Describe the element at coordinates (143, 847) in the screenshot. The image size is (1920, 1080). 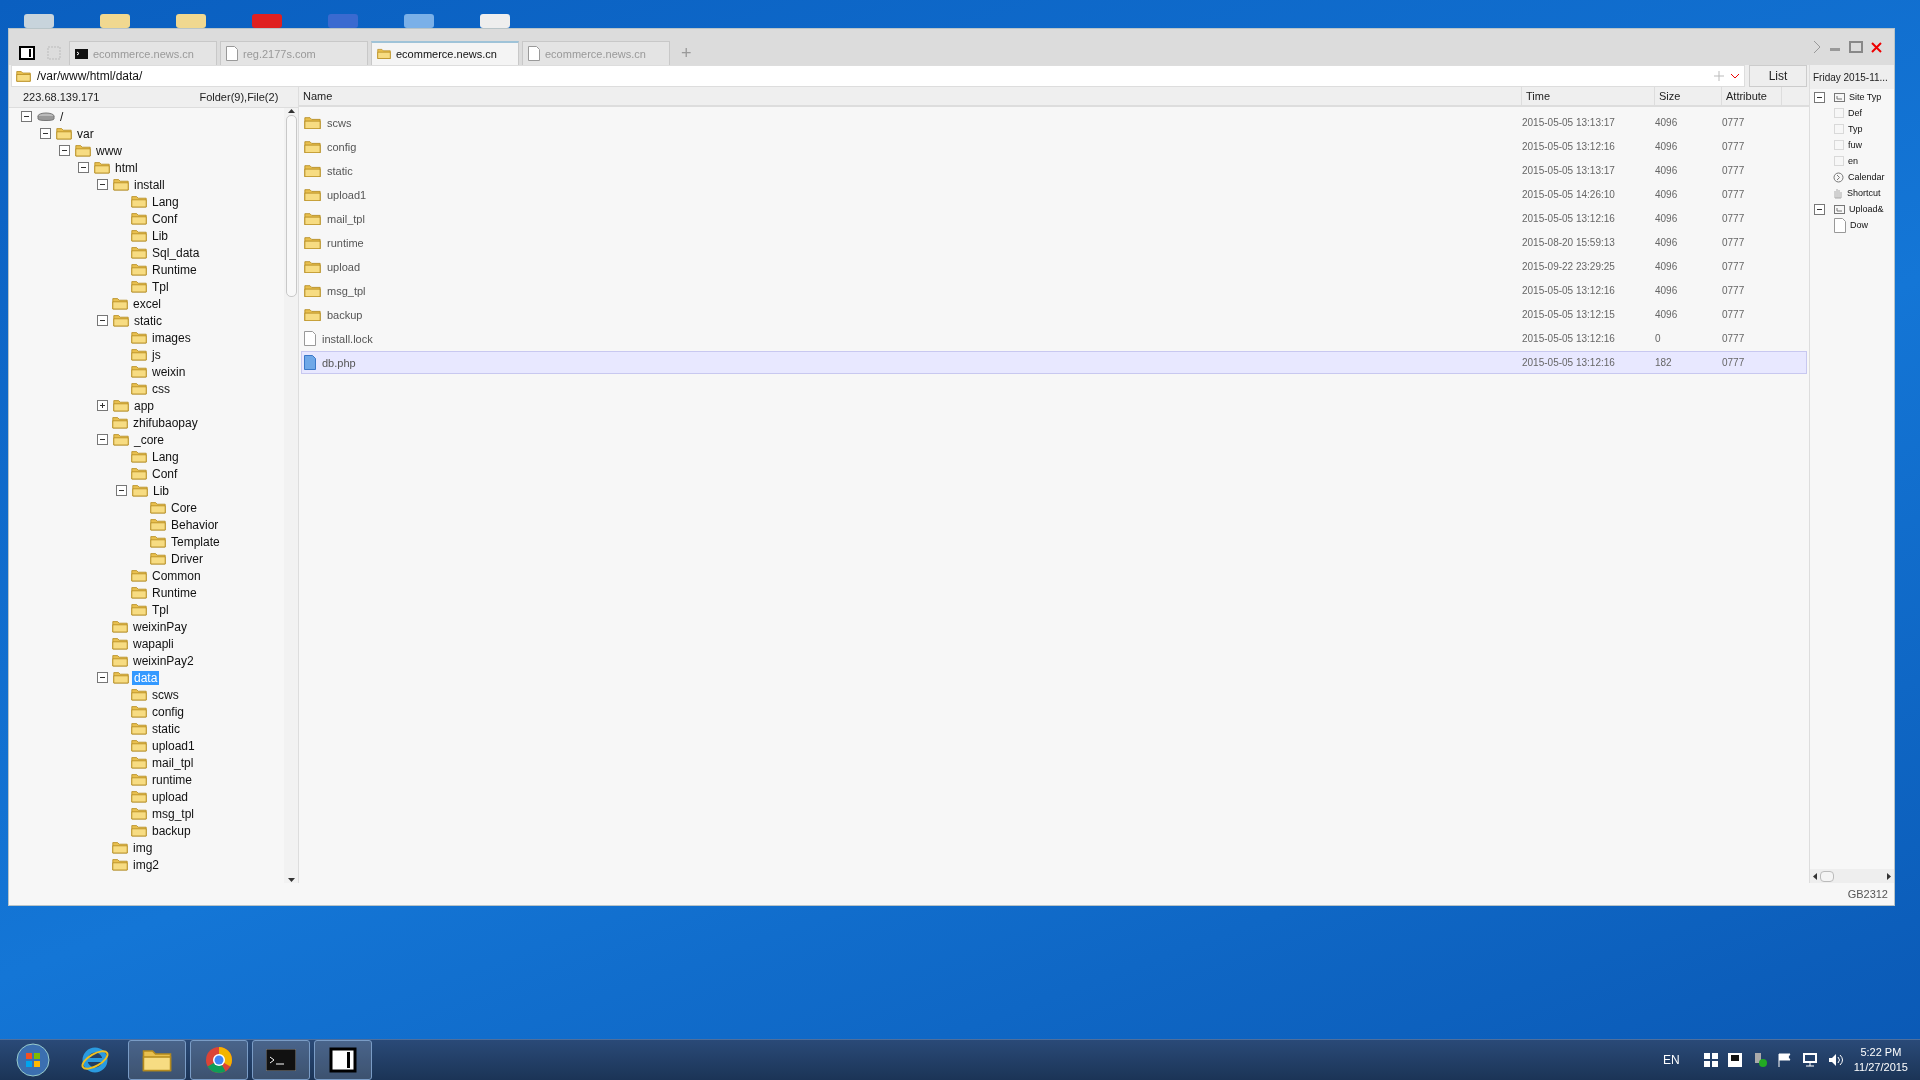
I see `tree-item: img` at that location.